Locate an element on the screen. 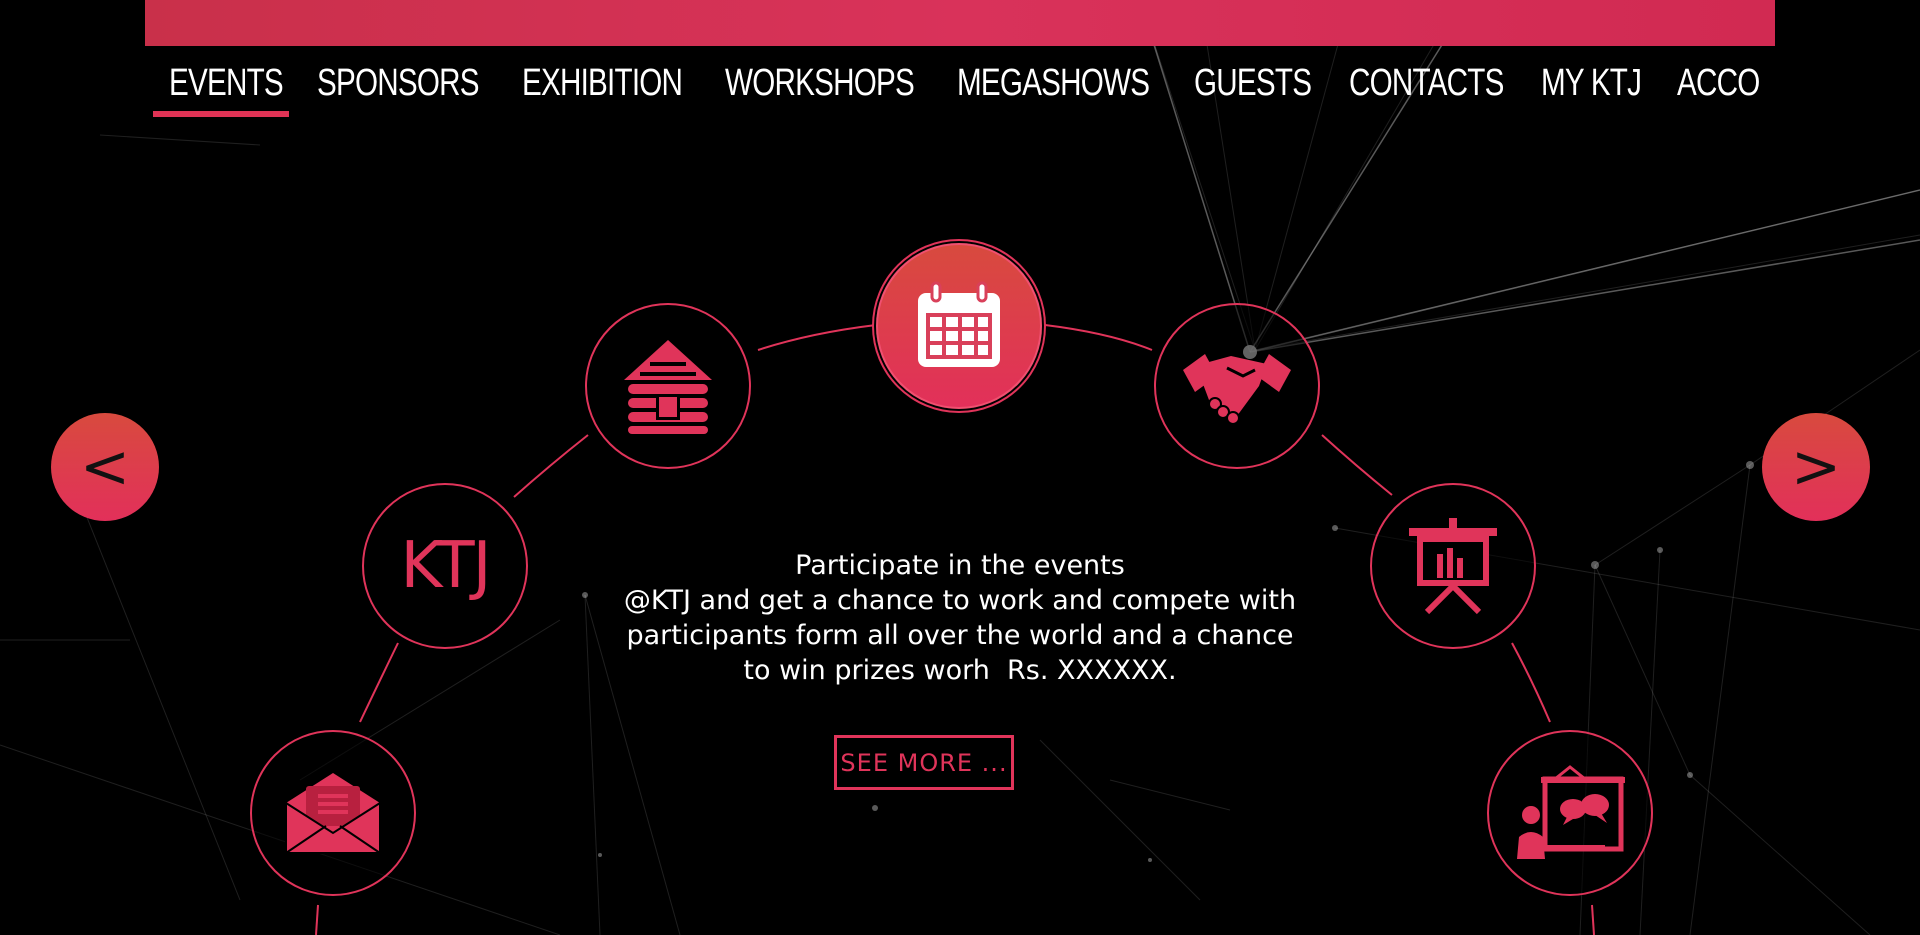 The image size is (1920, 935). carousel-node-envelope is located at coordinates (333, 813).